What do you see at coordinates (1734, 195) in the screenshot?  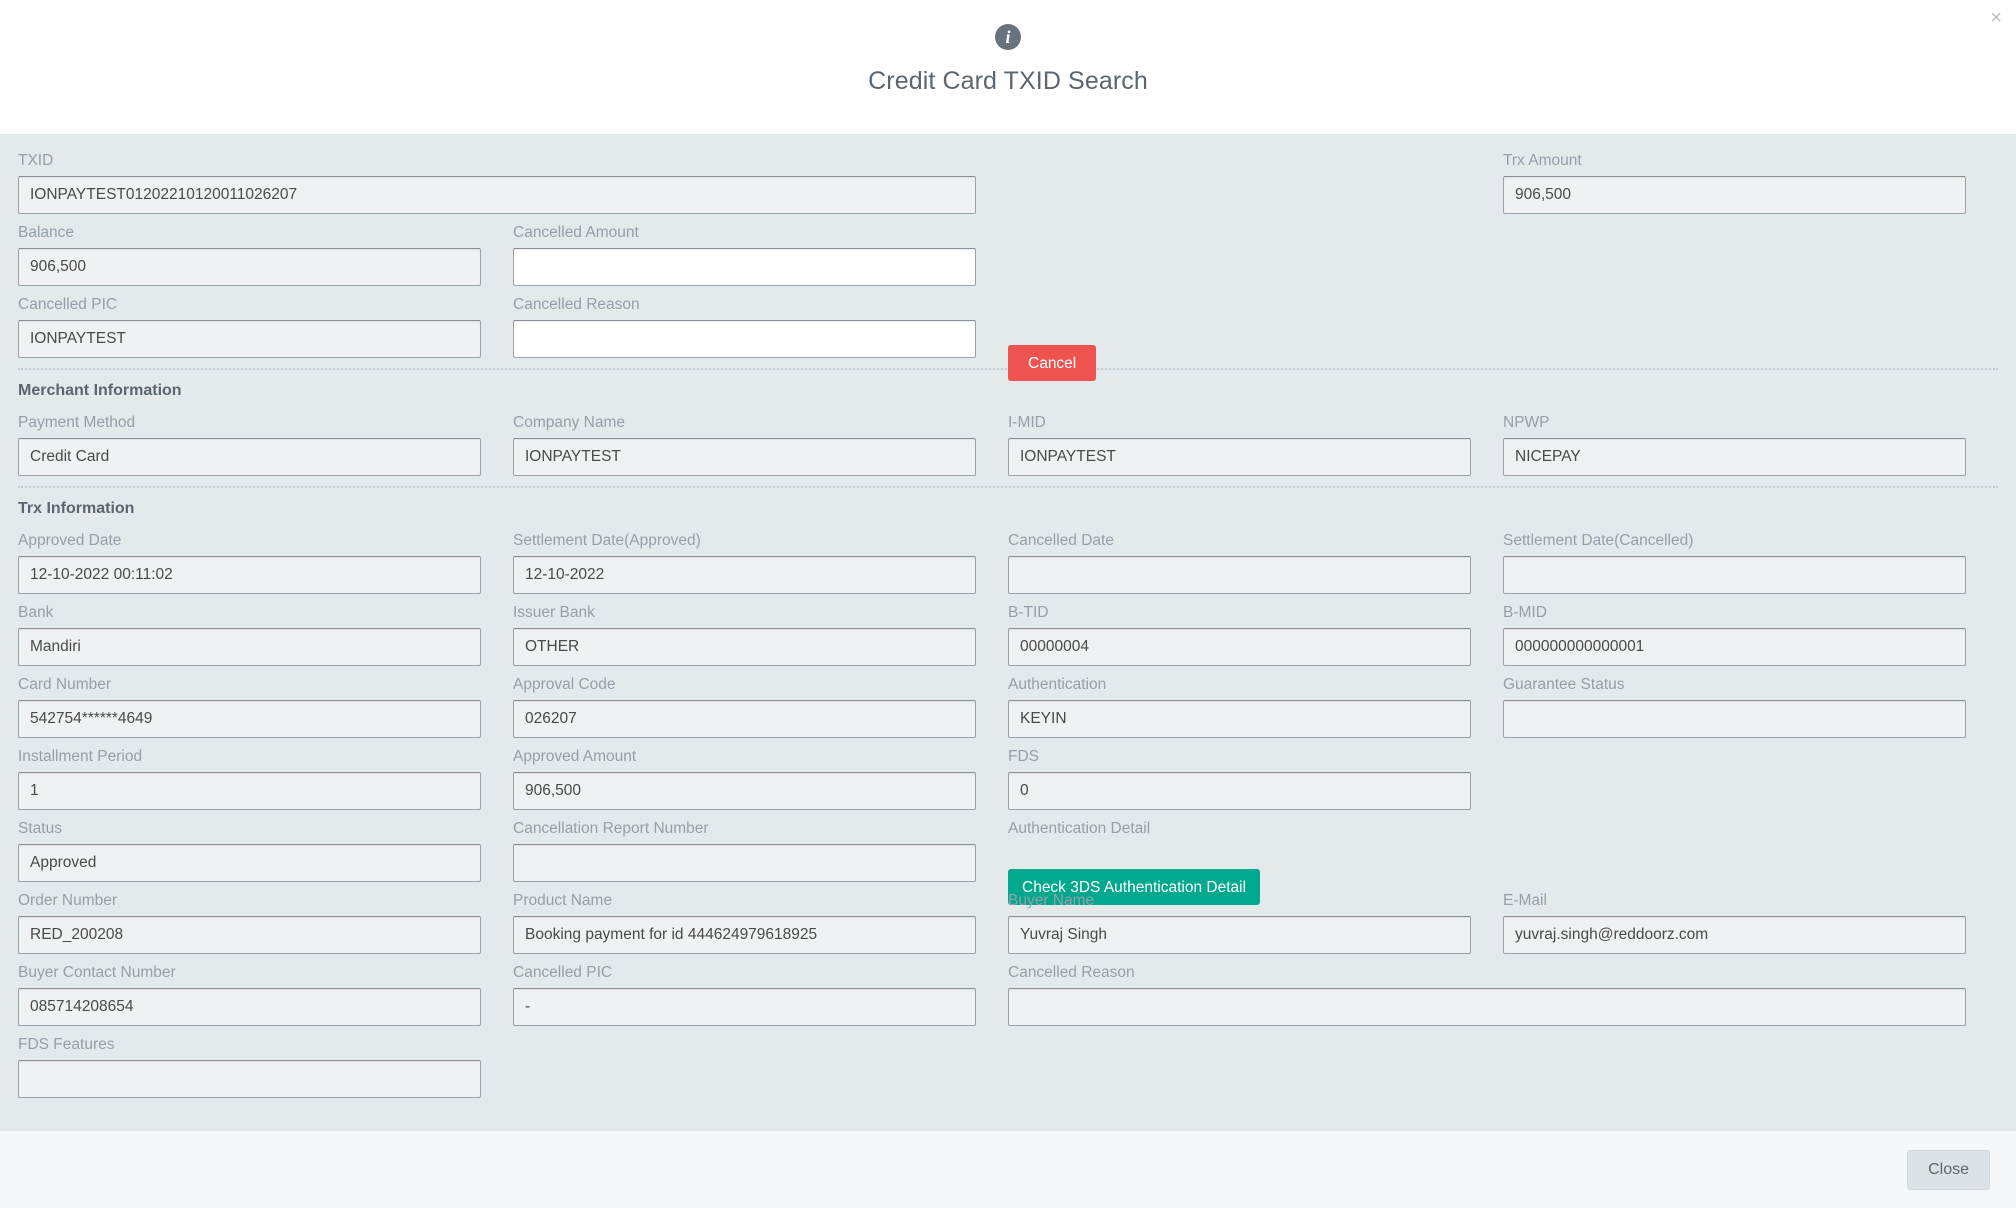 I see `trx-amount-input` at bounding box center [1734, 195].